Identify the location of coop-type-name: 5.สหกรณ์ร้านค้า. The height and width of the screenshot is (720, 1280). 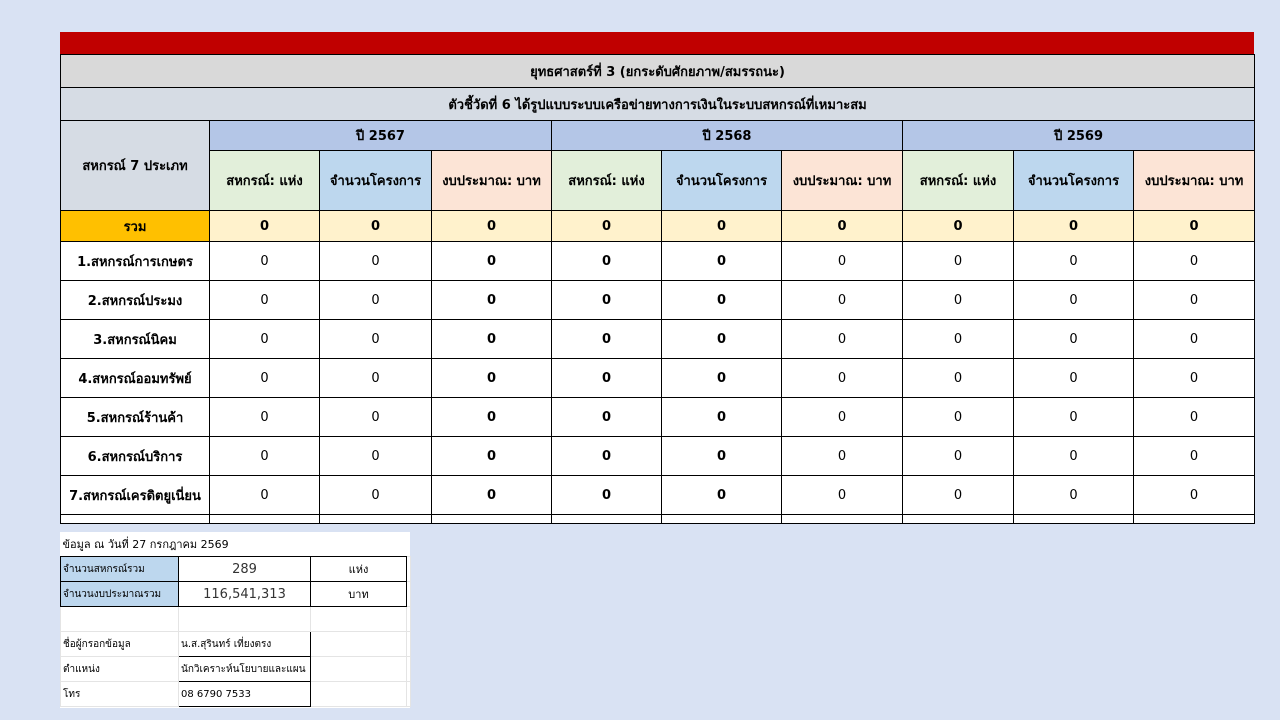
(135, 417).